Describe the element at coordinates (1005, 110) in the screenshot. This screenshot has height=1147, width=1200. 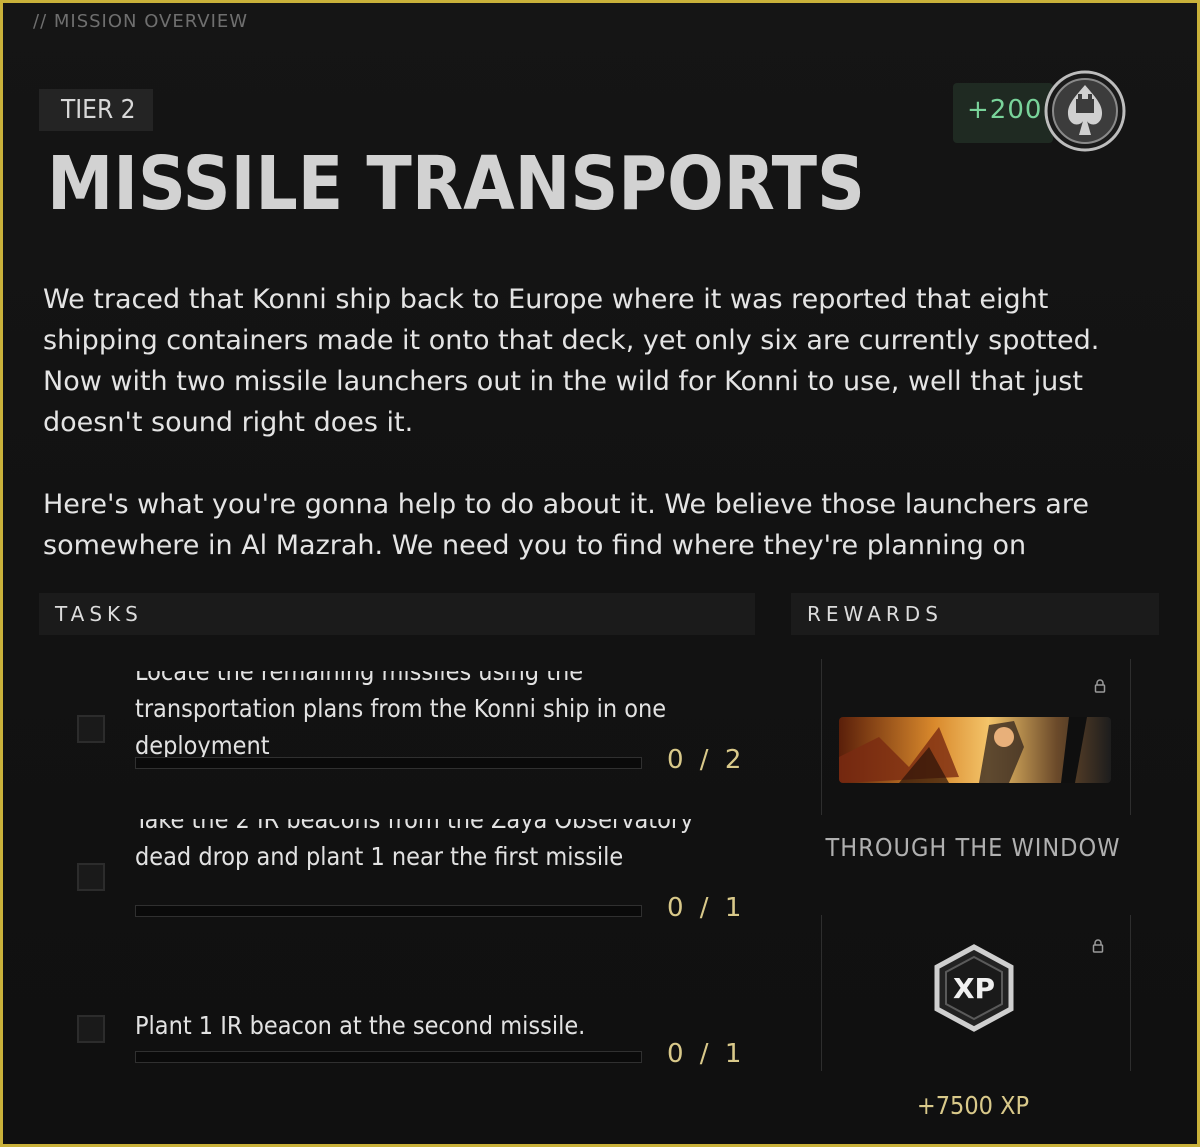
I see `reward-points: +200` at that location.